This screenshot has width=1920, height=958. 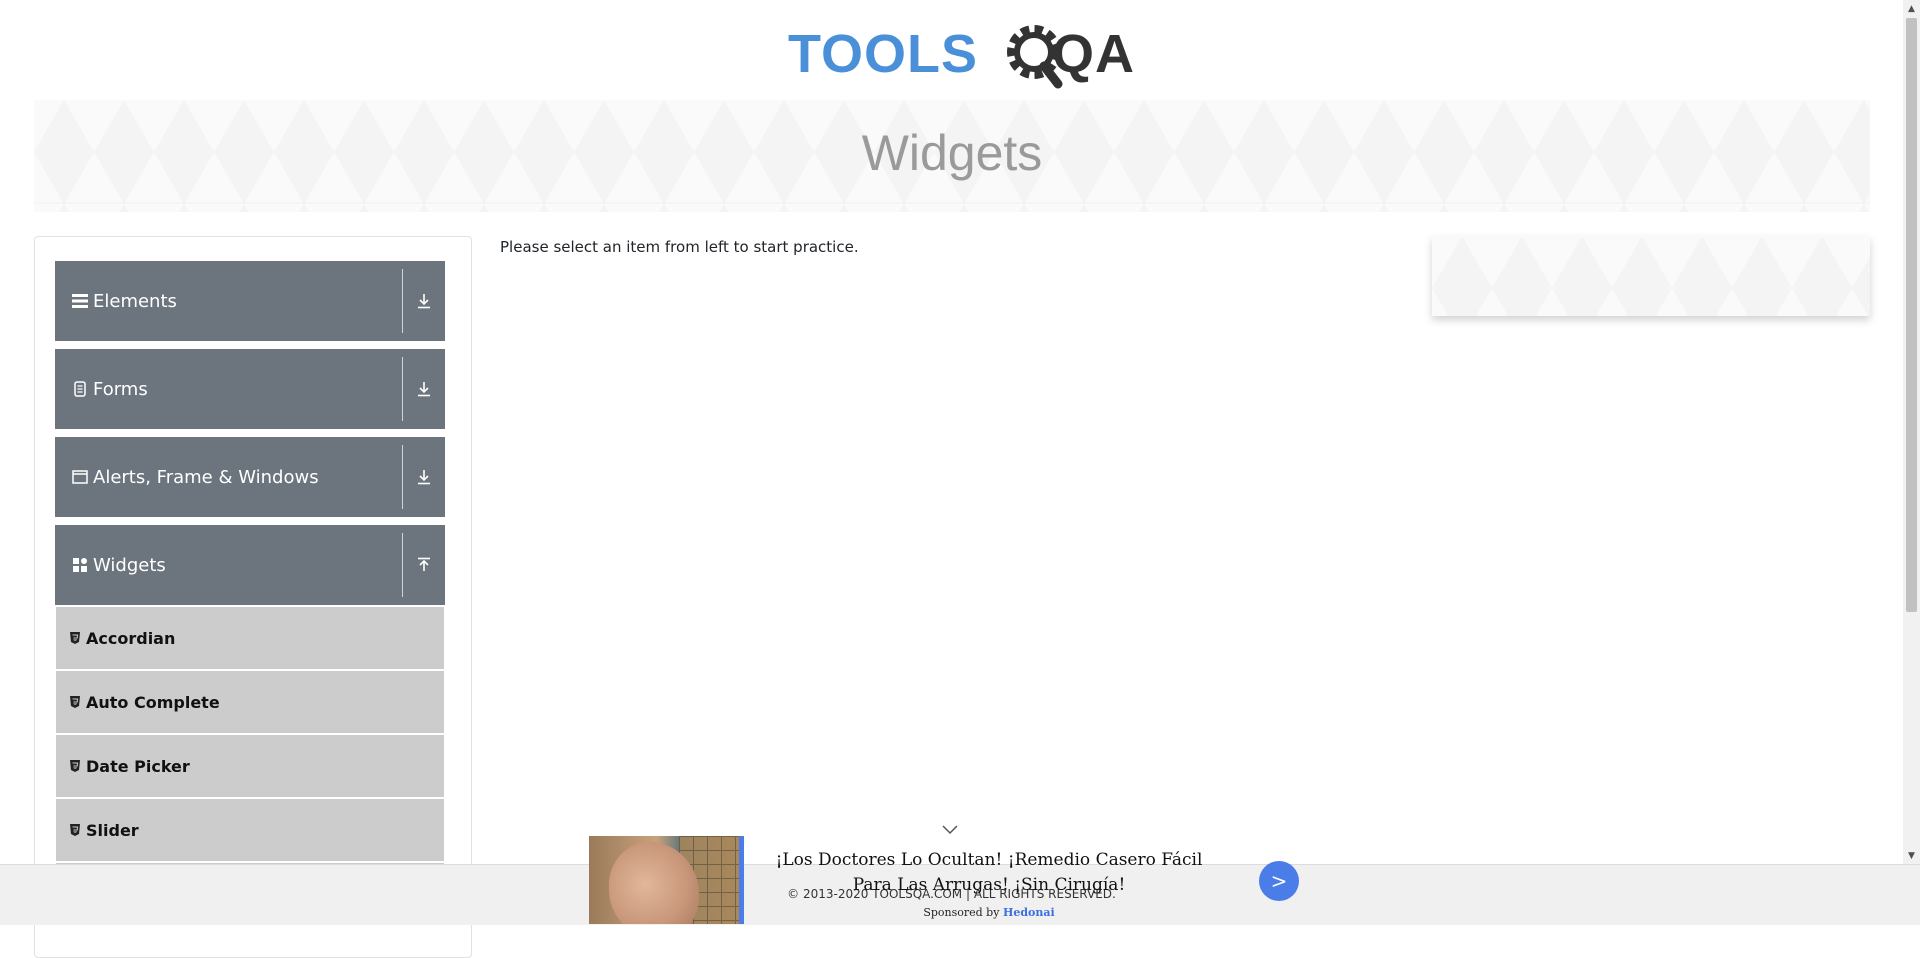 I want to click on page-banner: Widgets, so click(x=952, y=156).